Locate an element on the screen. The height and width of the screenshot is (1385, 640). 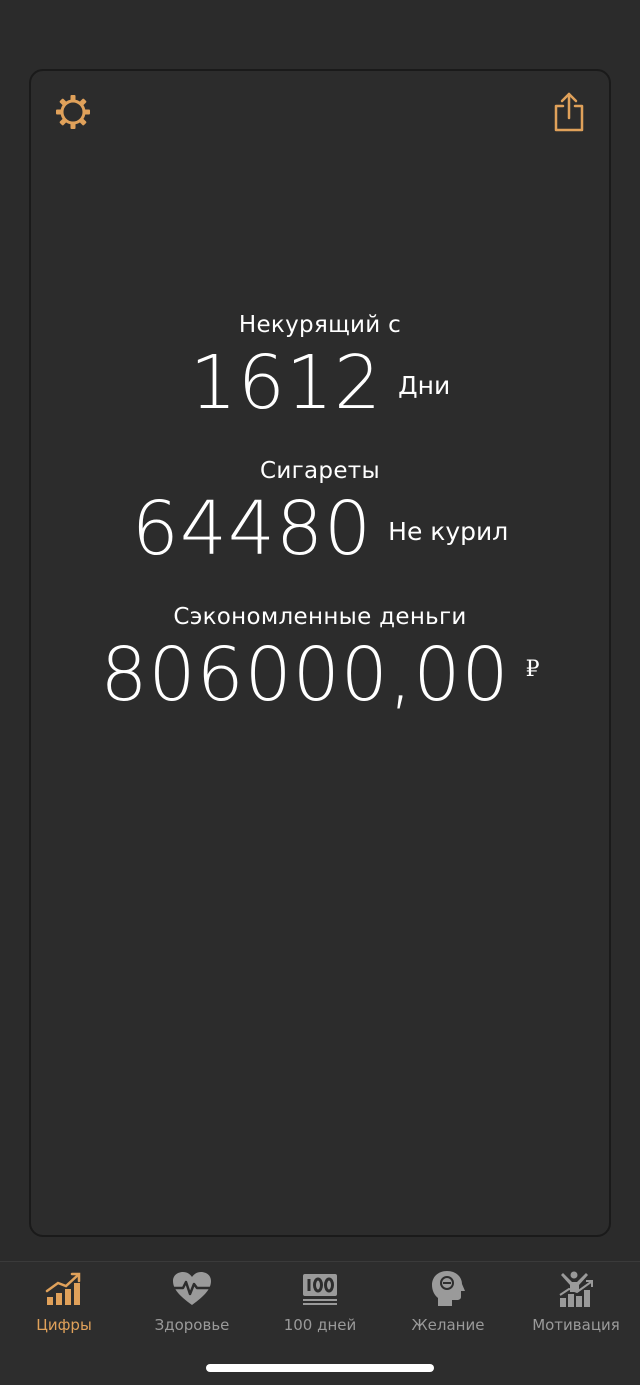
home-indicator is located at coordinates (320, 1368).